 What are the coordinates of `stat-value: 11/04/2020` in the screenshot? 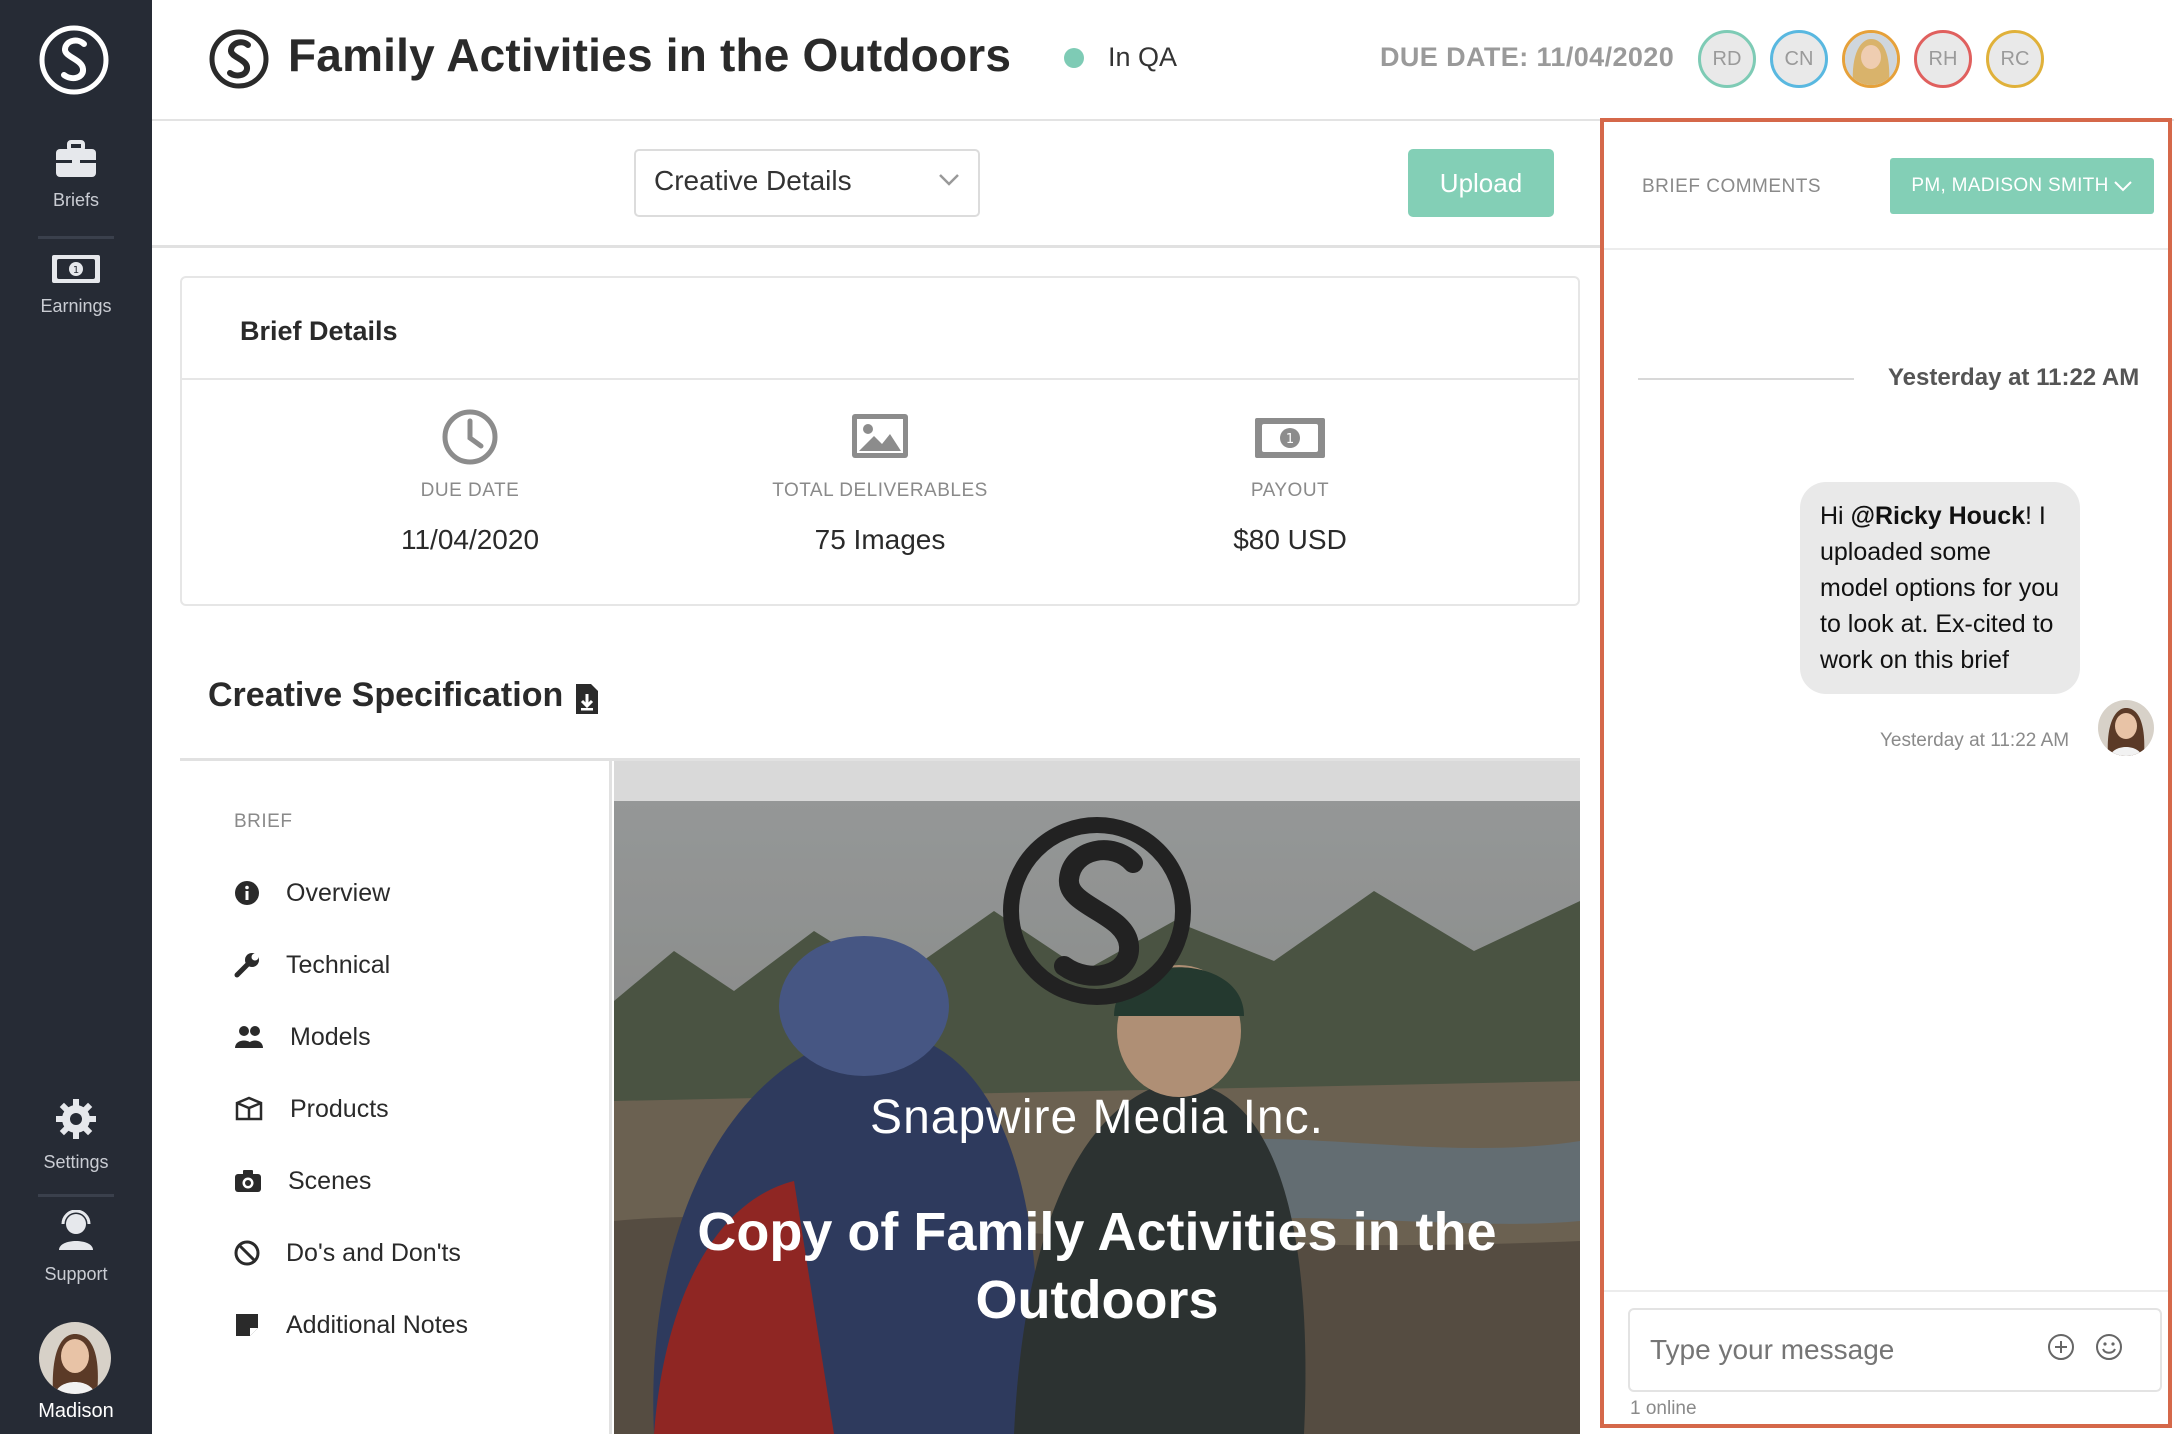 It's located at (470, 539).